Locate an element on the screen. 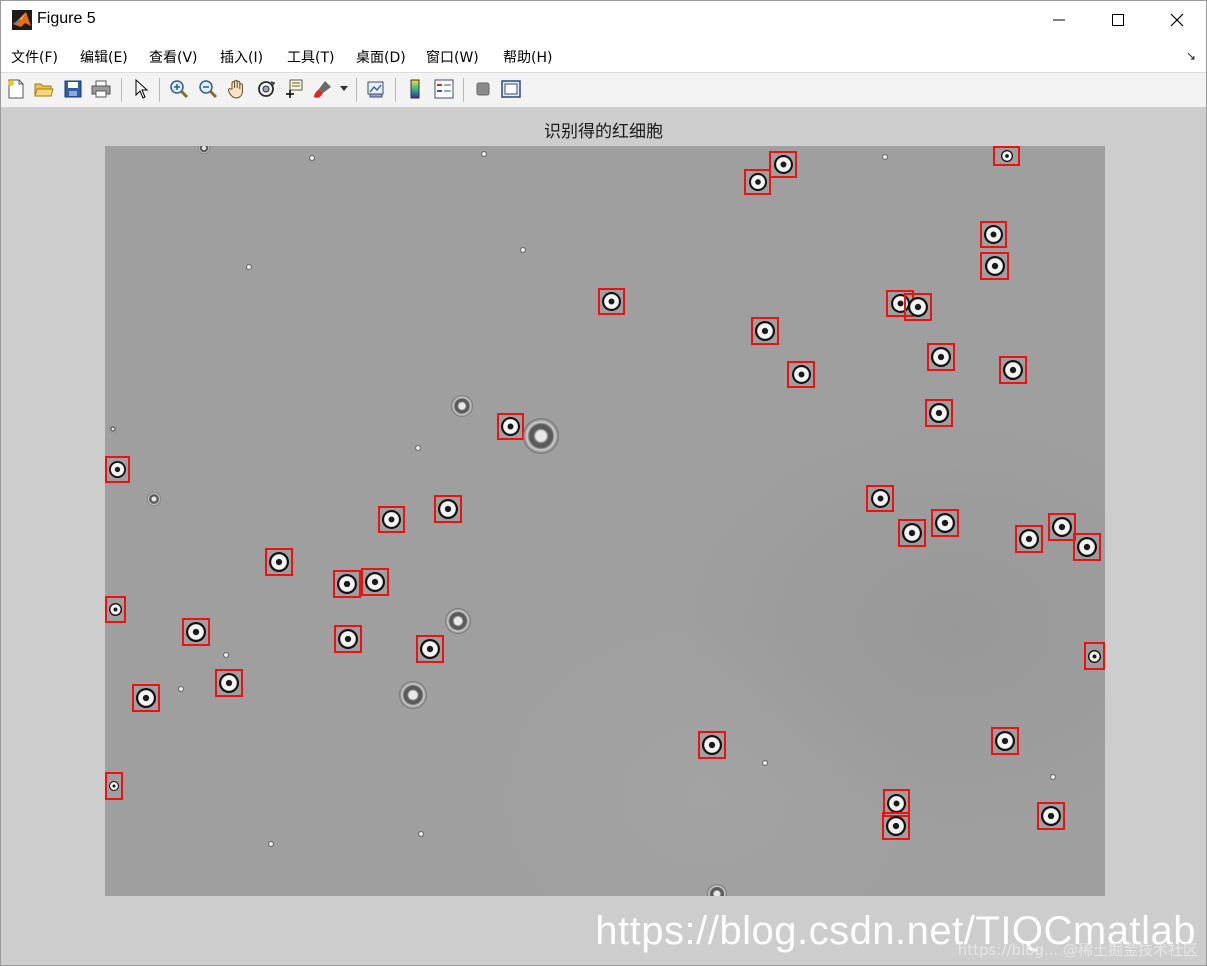 The height and width of the screenshot is (966, 1207). minimize-icon is located at coordinates (1059, 20).